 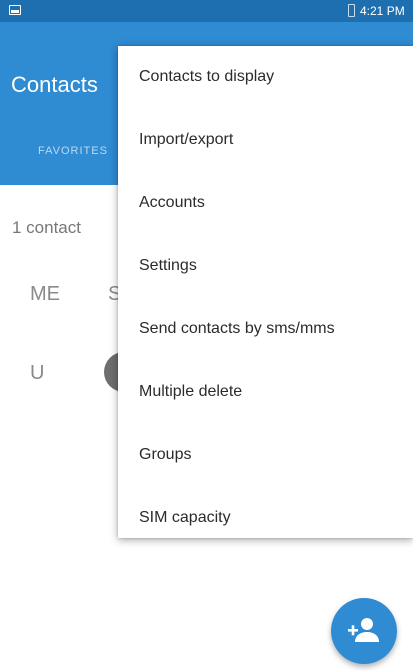 I want to click on app-title: Contacts, so click(x=54, y=84).